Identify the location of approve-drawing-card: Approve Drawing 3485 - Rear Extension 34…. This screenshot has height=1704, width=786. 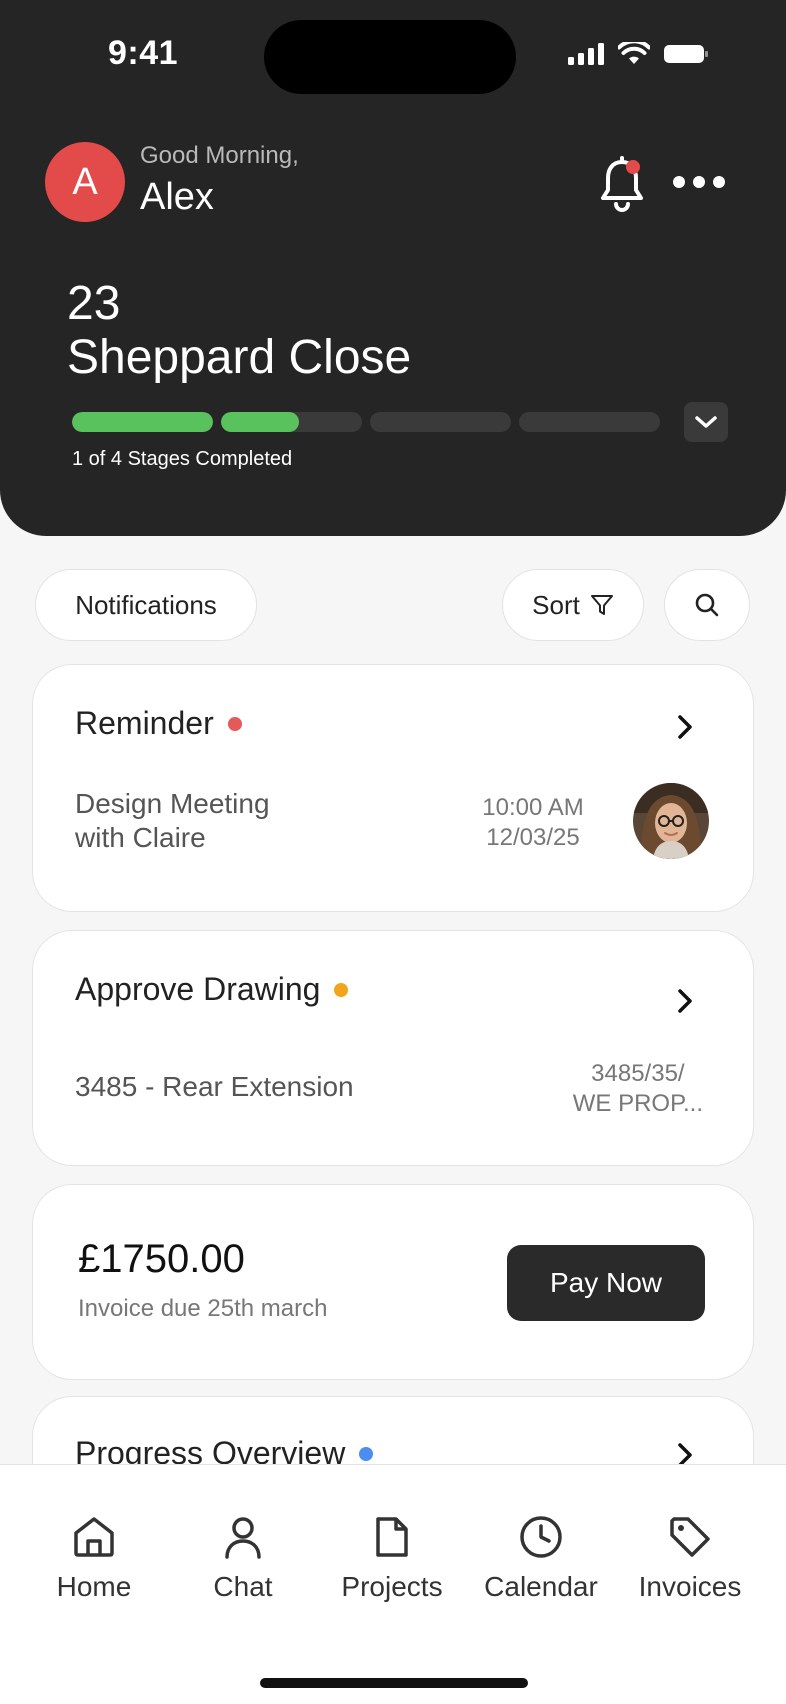
(393, 1048).